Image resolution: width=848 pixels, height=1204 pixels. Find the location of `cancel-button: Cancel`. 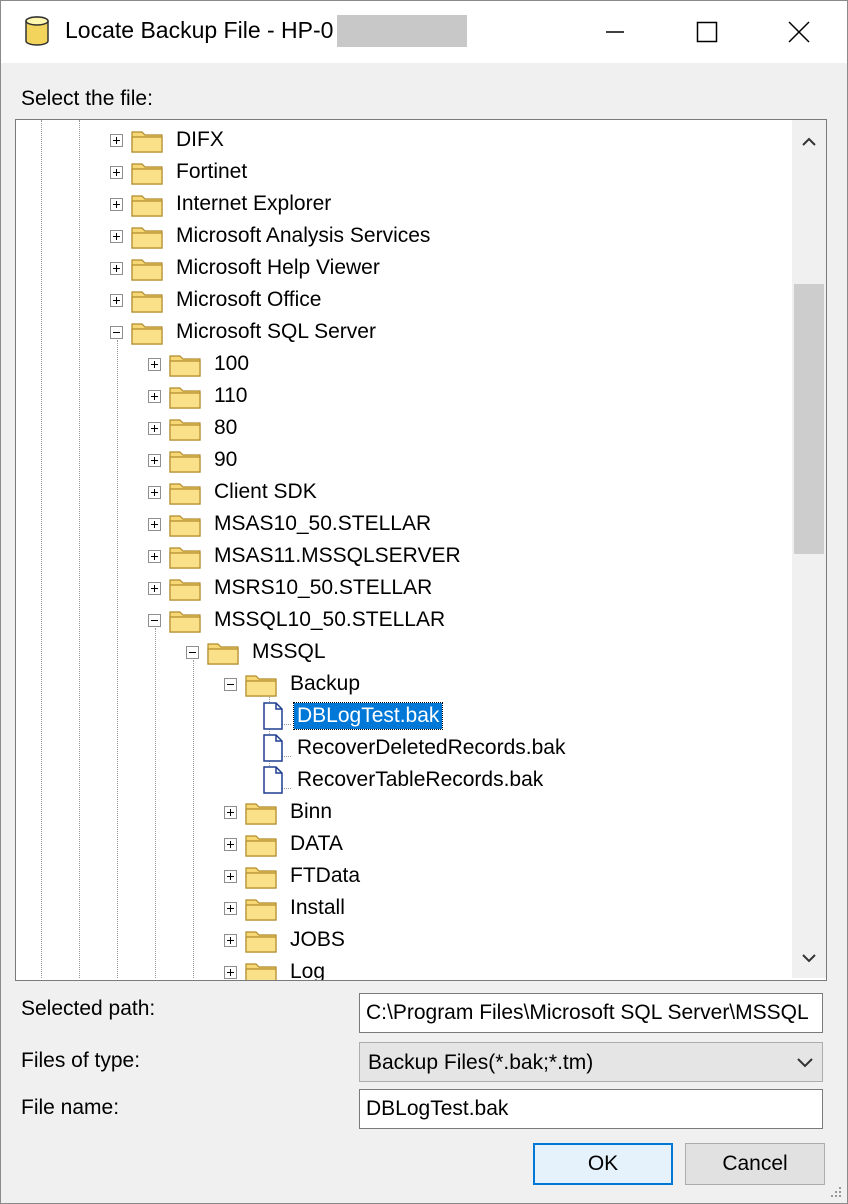

cancel-button: Cancel is located at coordinates (755, 1164).